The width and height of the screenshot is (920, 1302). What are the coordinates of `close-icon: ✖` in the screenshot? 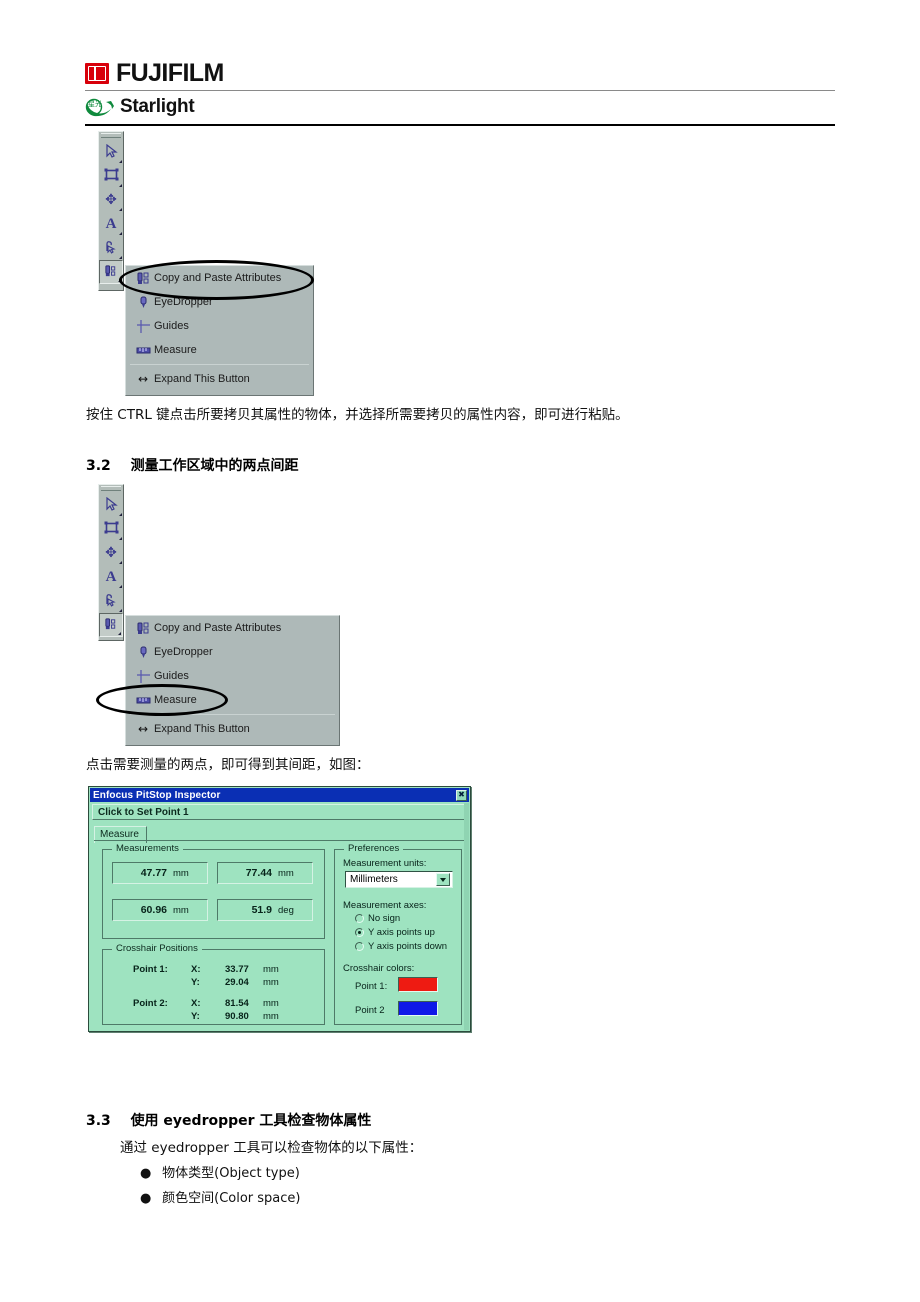 It's located at (461, 795).